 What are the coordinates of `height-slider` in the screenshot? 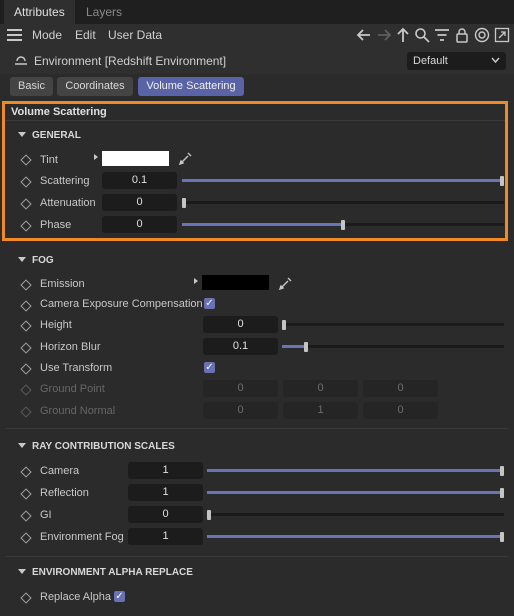 It's located at (393, 325).